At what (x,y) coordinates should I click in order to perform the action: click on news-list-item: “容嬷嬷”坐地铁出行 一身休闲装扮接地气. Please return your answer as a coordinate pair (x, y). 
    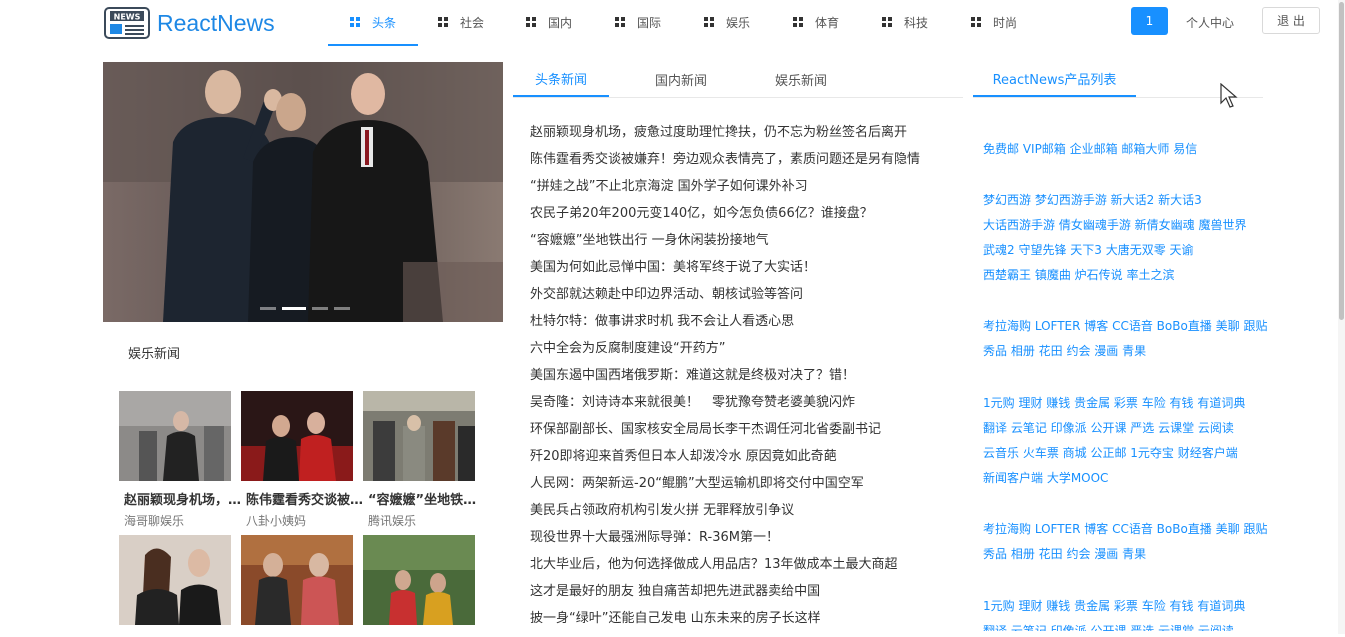
    Looking at the image, I should click on (740, 242).